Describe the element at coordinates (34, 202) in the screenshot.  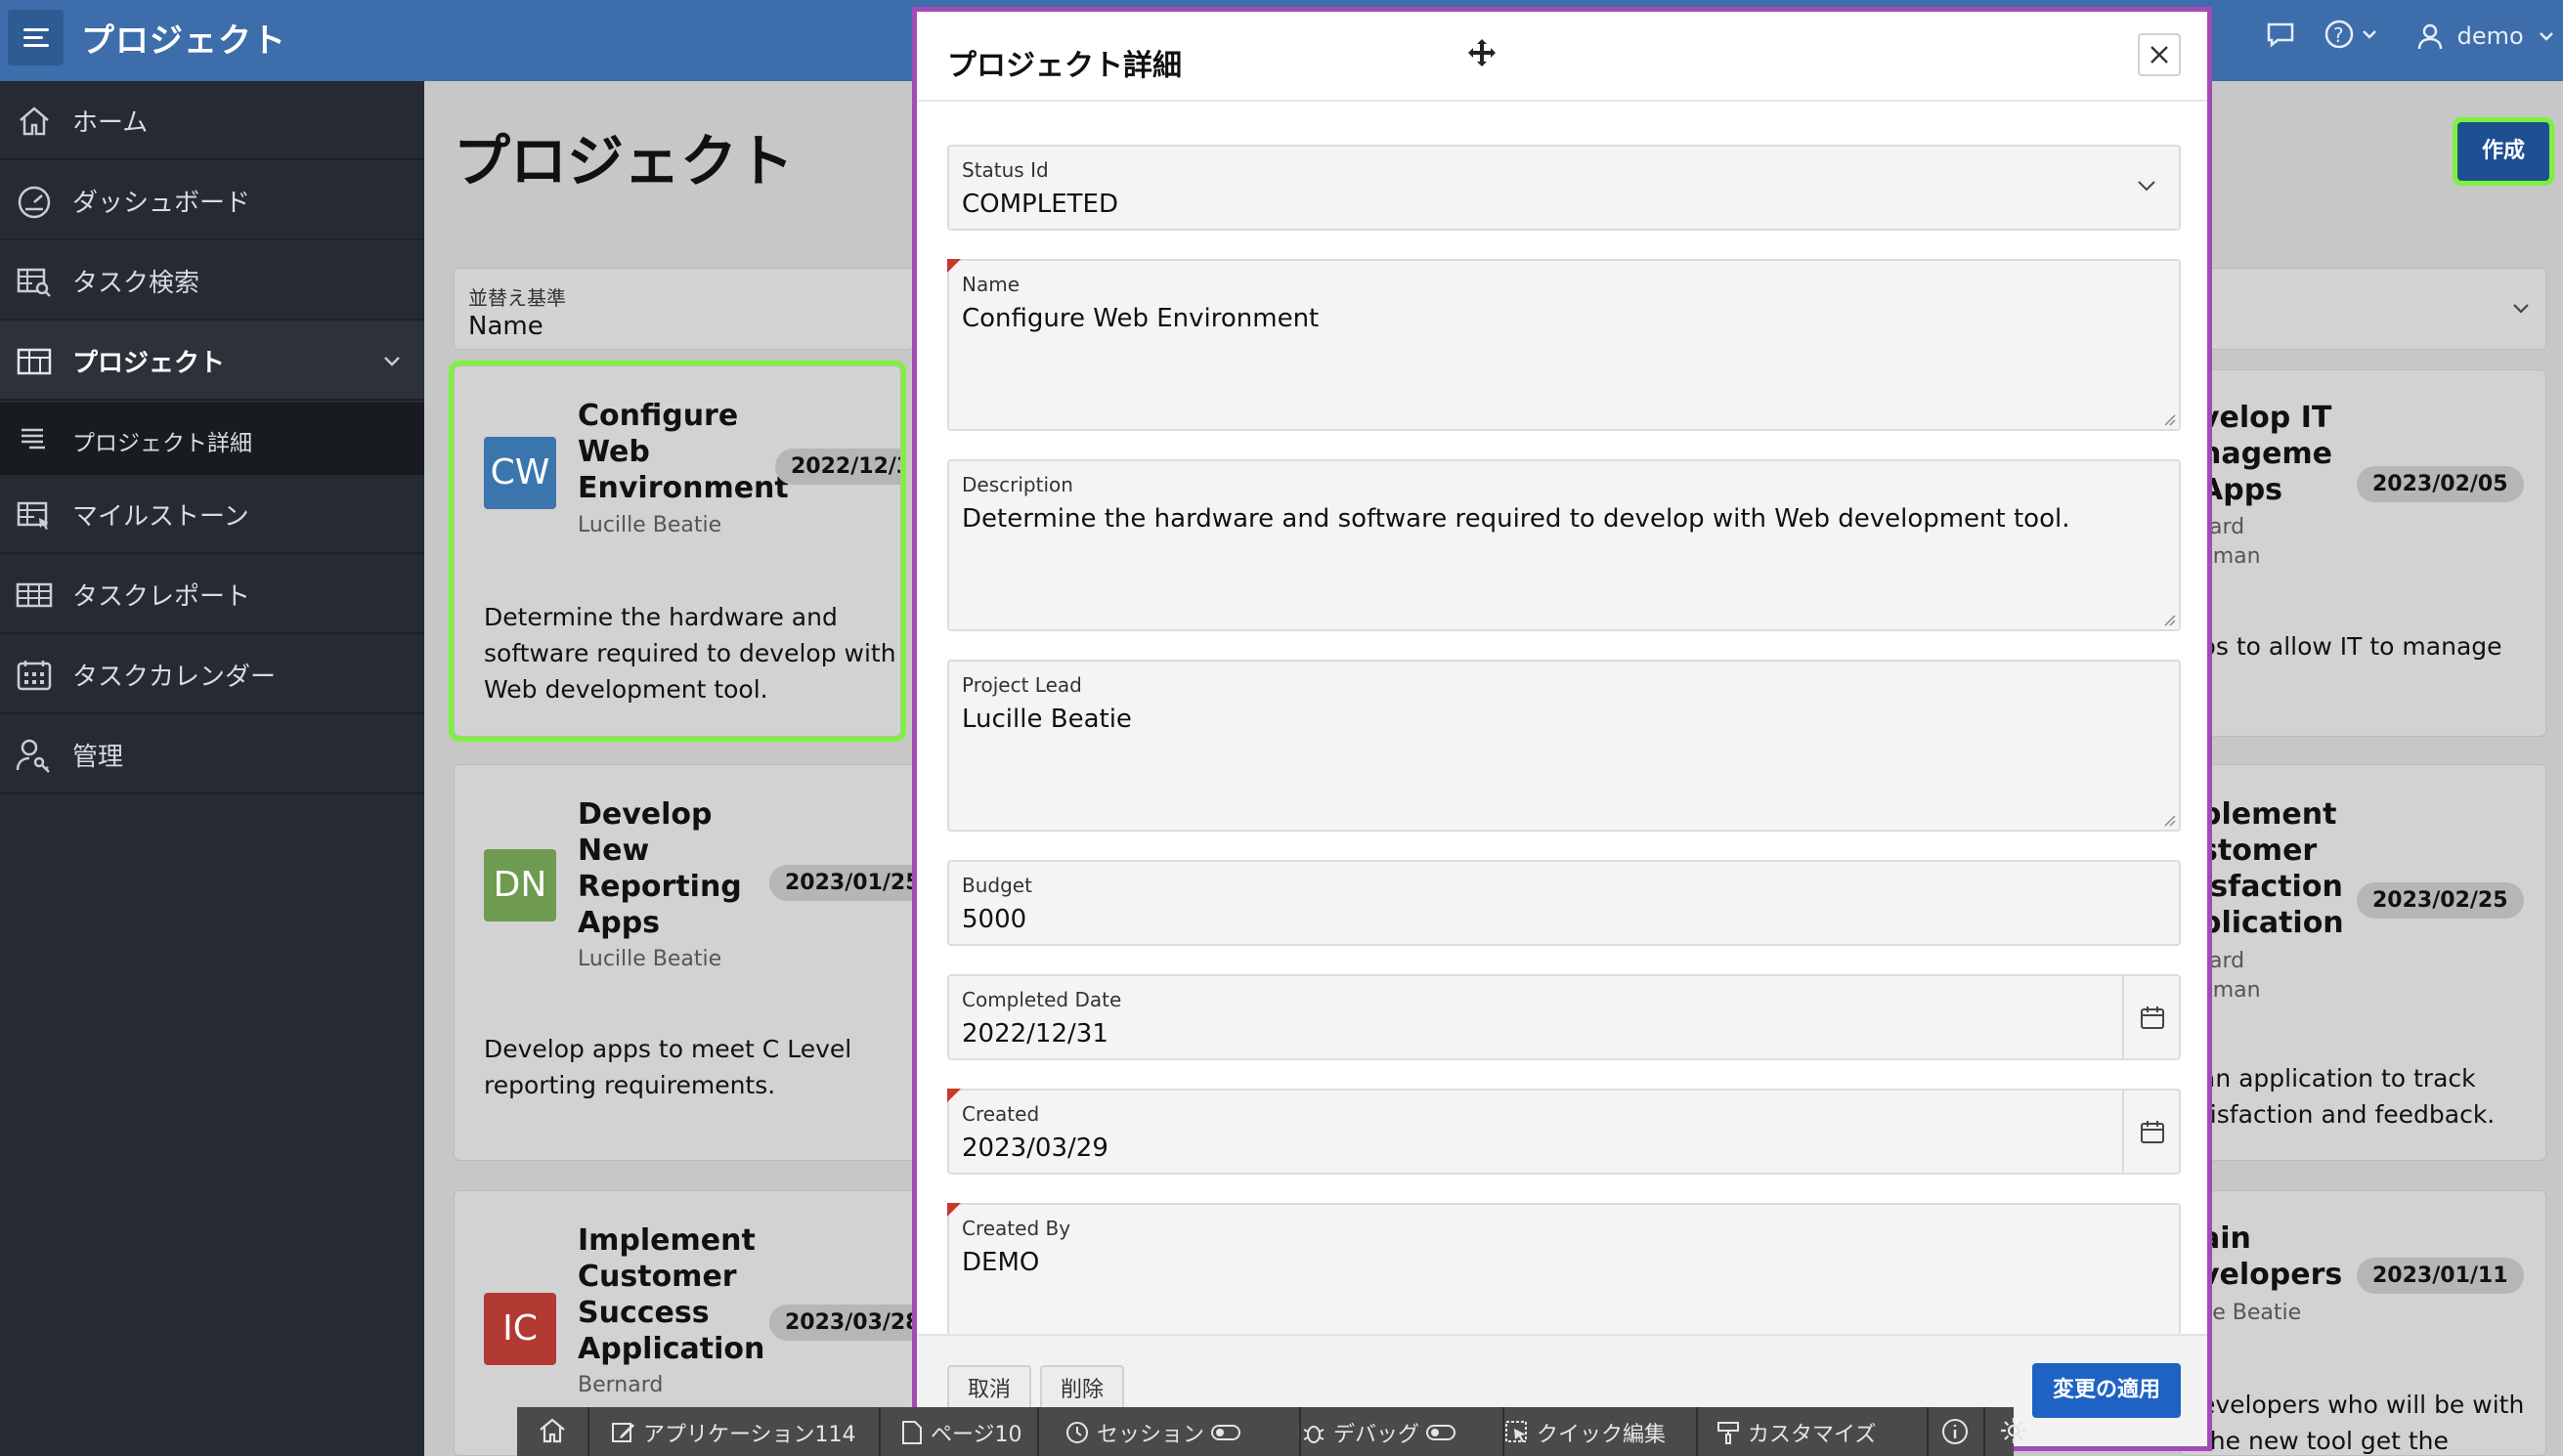
I see `gauge-icon` at that location.